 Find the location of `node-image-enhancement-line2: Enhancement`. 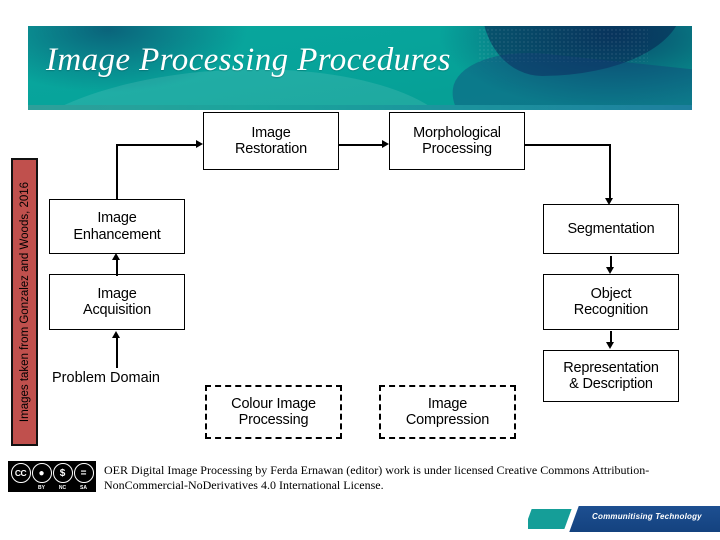

node-image-enhancement-line2: Enhancement is located at coordinates (117, 234).